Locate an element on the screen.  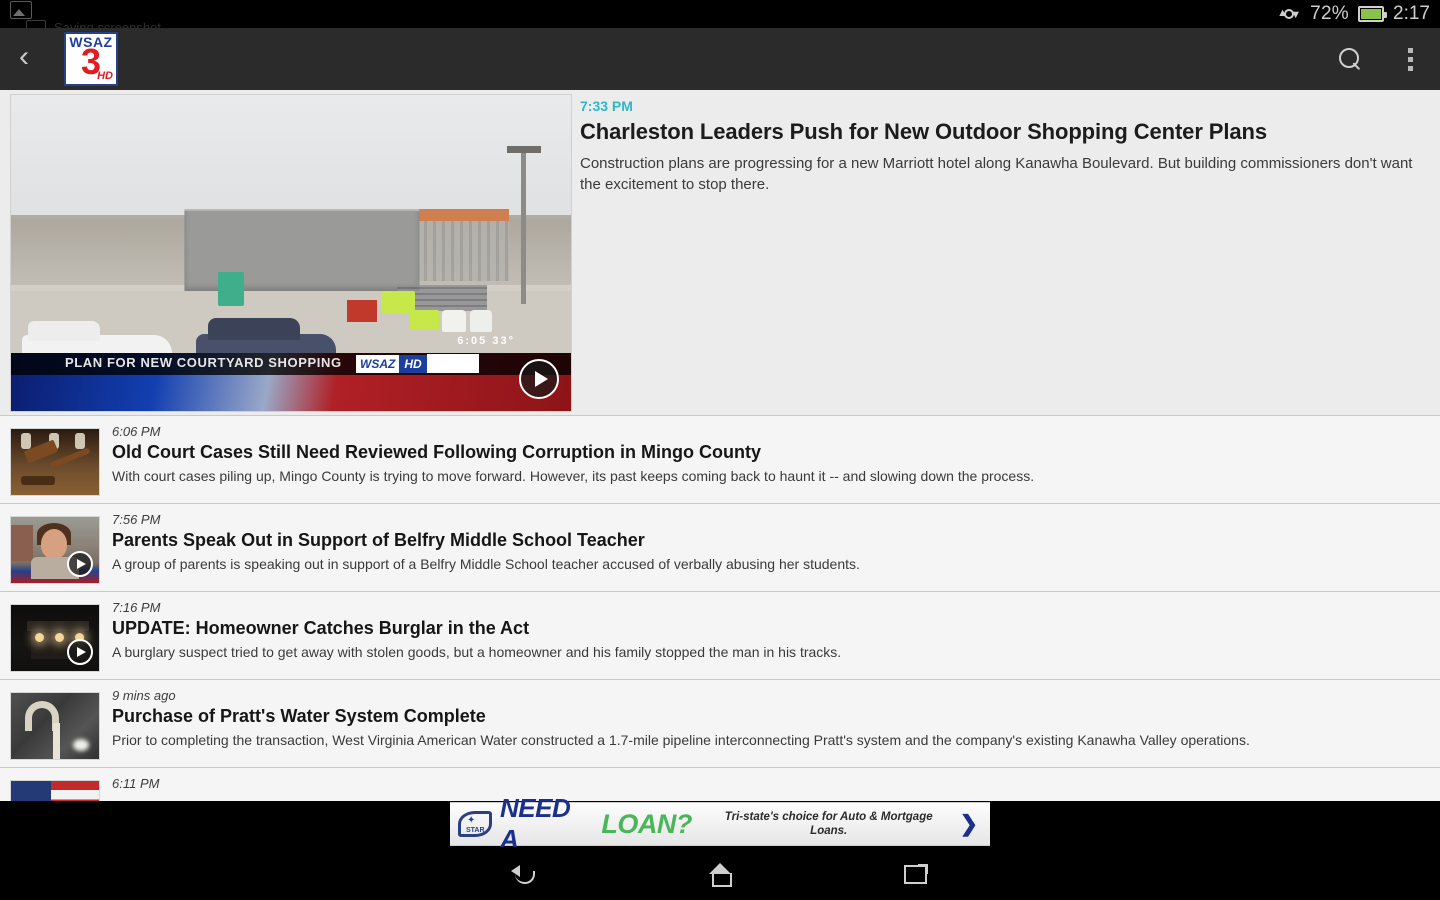
battery-percent-label: 72% is located at coordinates (1330, 13).